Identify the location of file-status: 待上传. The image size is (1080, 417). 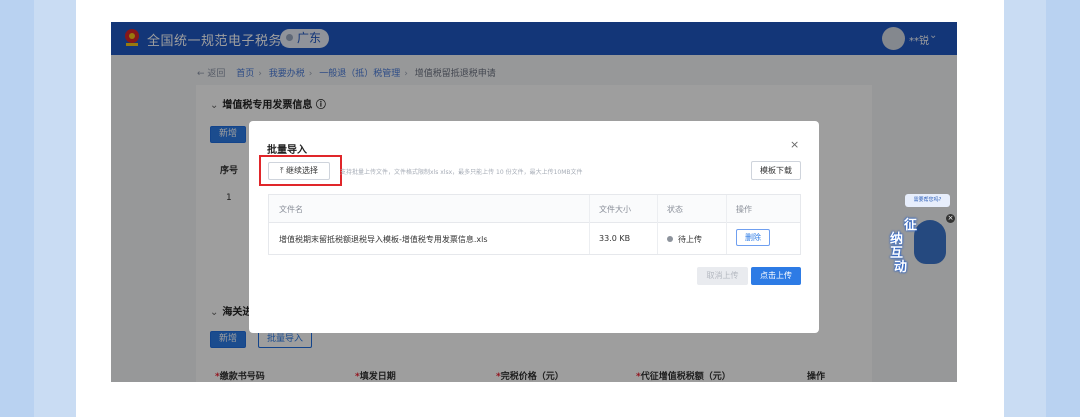
(684, 239).